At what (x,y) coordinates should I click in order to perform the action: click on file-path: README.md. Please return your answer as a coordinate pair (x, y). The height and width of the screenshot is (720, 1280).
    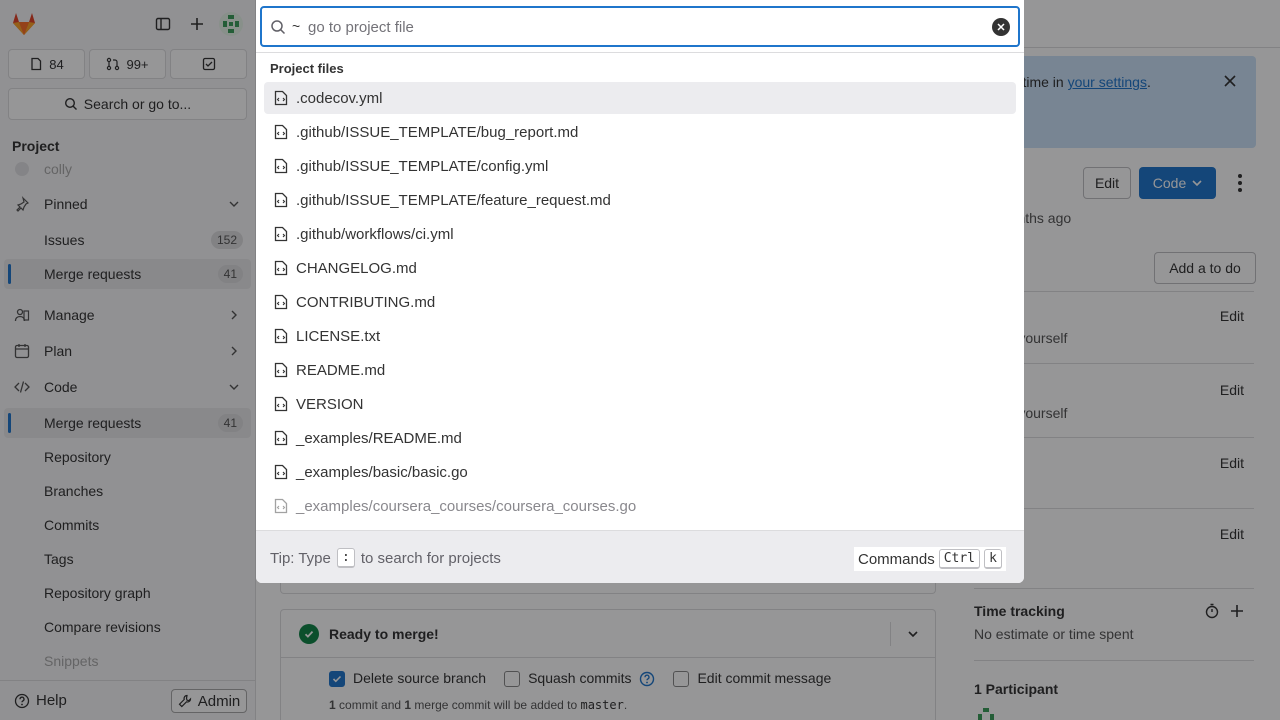
    Looking at the image, I should click on (341, 370).